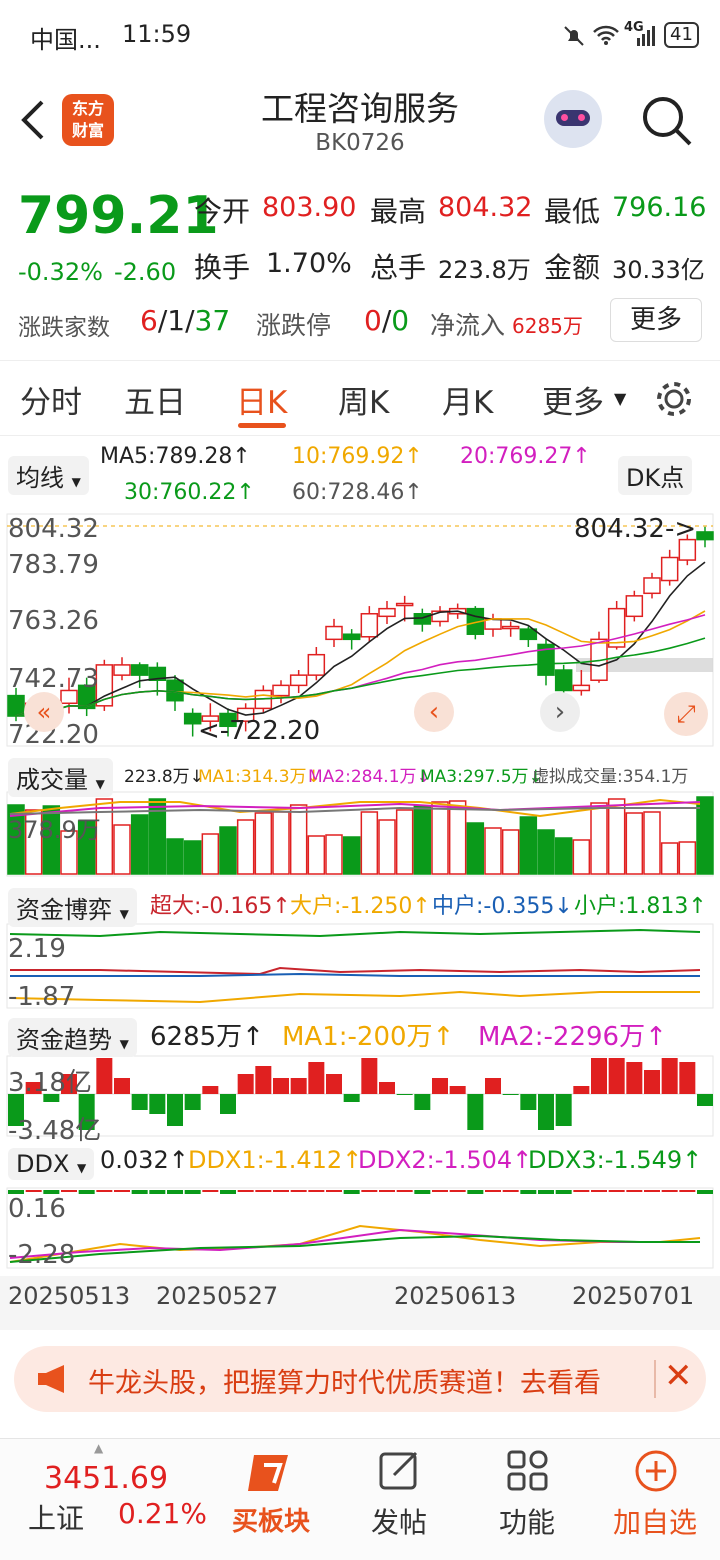  Describe the element at coordinates (620, 398) in the screenshot. I see `tab-more-caret-icon: ▼` at that location.